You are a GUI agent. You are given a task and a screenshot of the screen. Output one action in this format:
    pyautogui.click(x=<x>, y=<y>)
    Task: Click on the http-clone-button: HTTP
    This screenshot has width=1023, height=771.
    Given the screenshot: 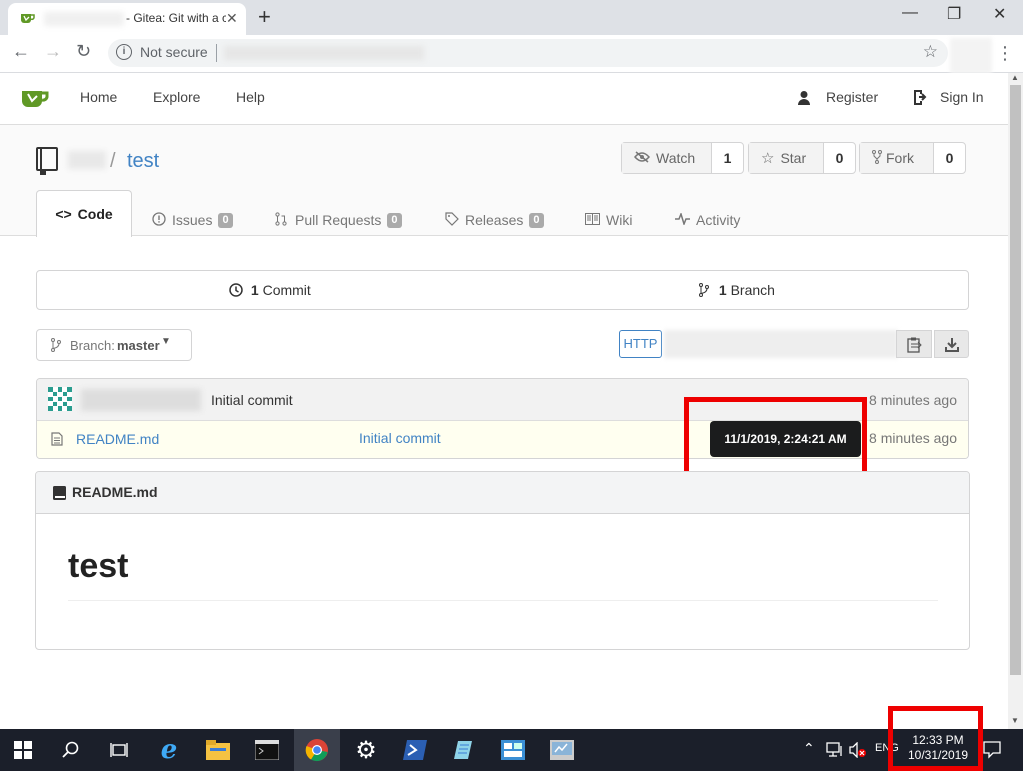 What is the action you would take?
    pyautogui.click(x=640, y=344)
    